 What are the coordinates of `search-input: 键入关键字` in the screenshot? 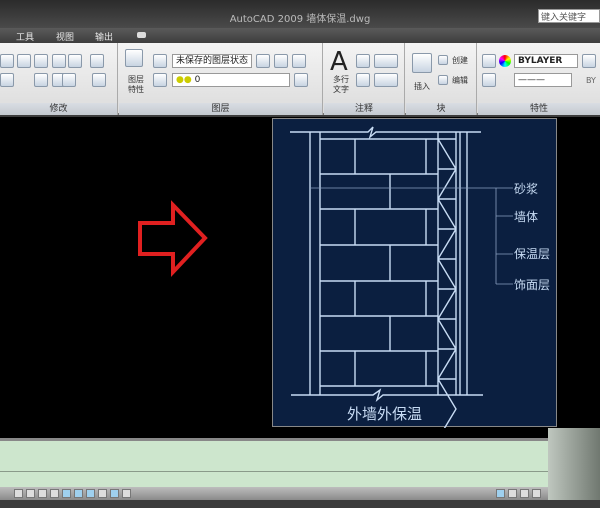 It's located at (569, 16).